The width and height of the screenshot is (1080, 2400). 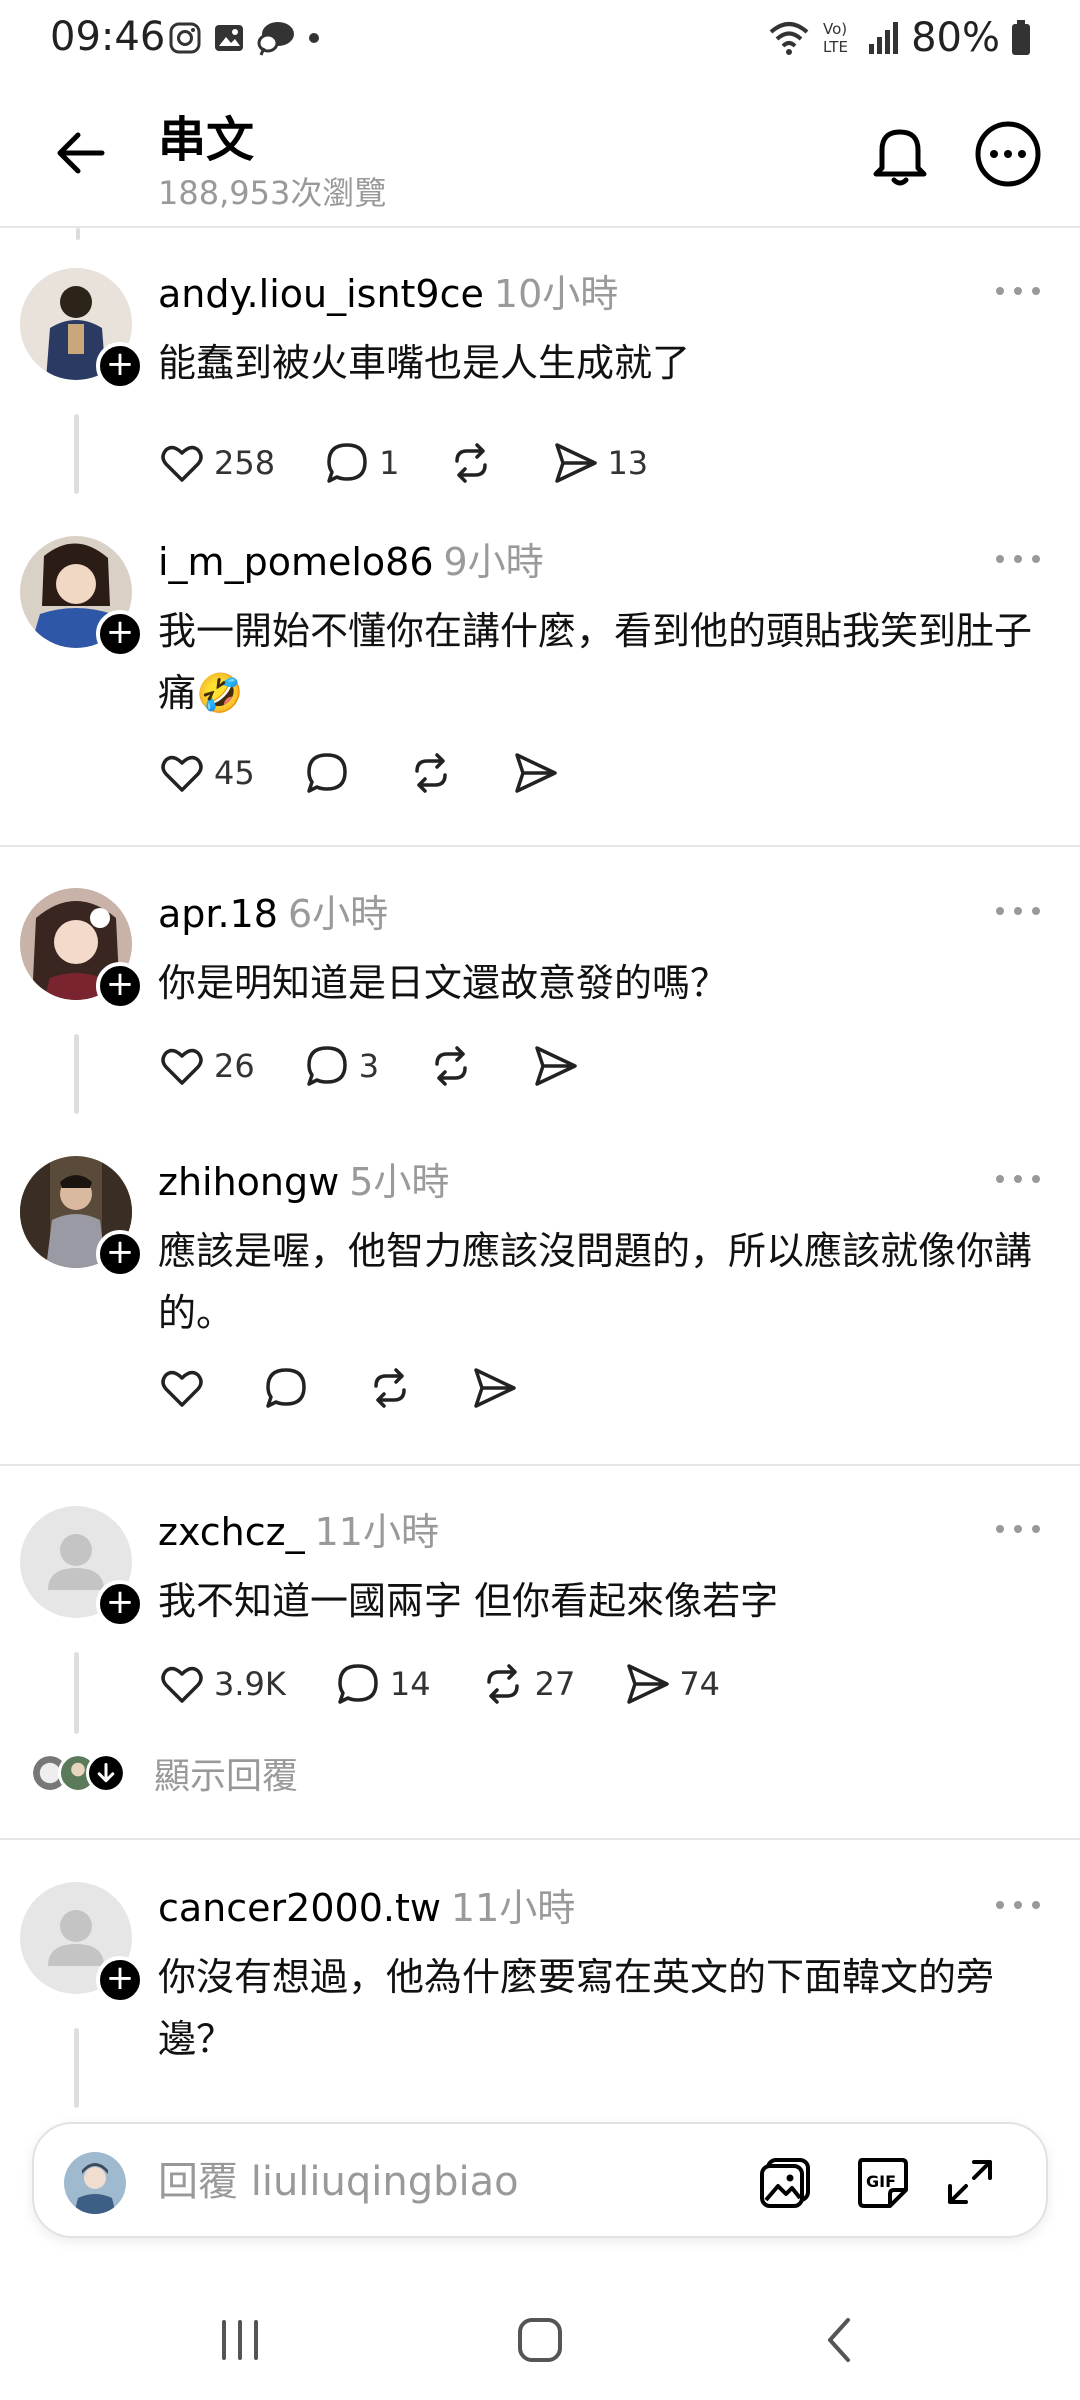 I want to click on username: apr.18, so click(x=218, y=914).